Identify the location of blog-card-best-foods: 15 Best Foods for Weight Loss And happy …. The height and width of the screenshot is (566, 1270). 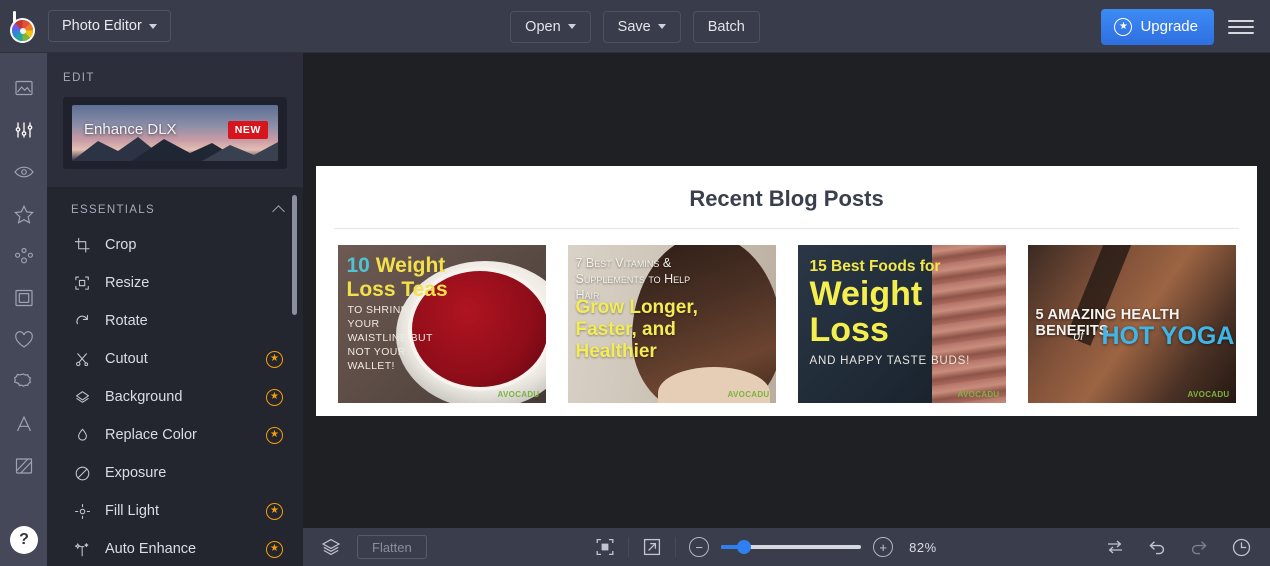
(901, 323).